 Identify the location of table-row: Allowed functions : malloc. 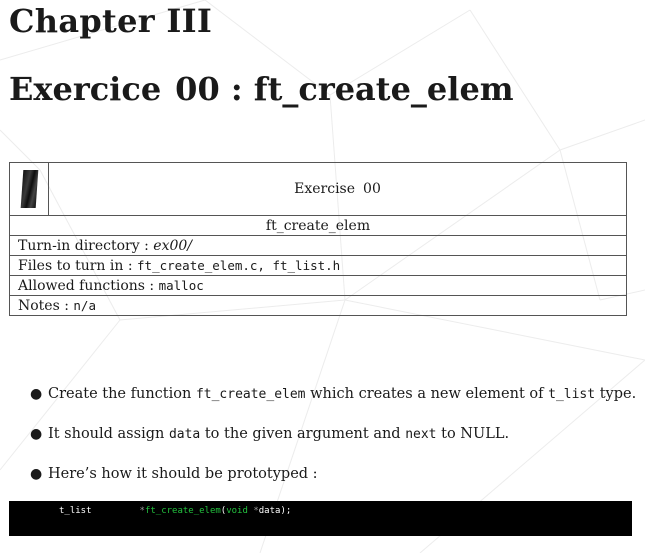
(318, 285).